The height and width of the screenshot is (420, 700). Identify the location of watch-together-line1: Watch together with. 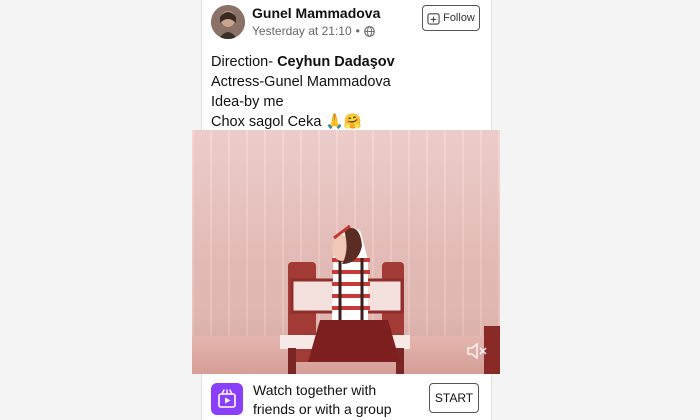
(315, 390).